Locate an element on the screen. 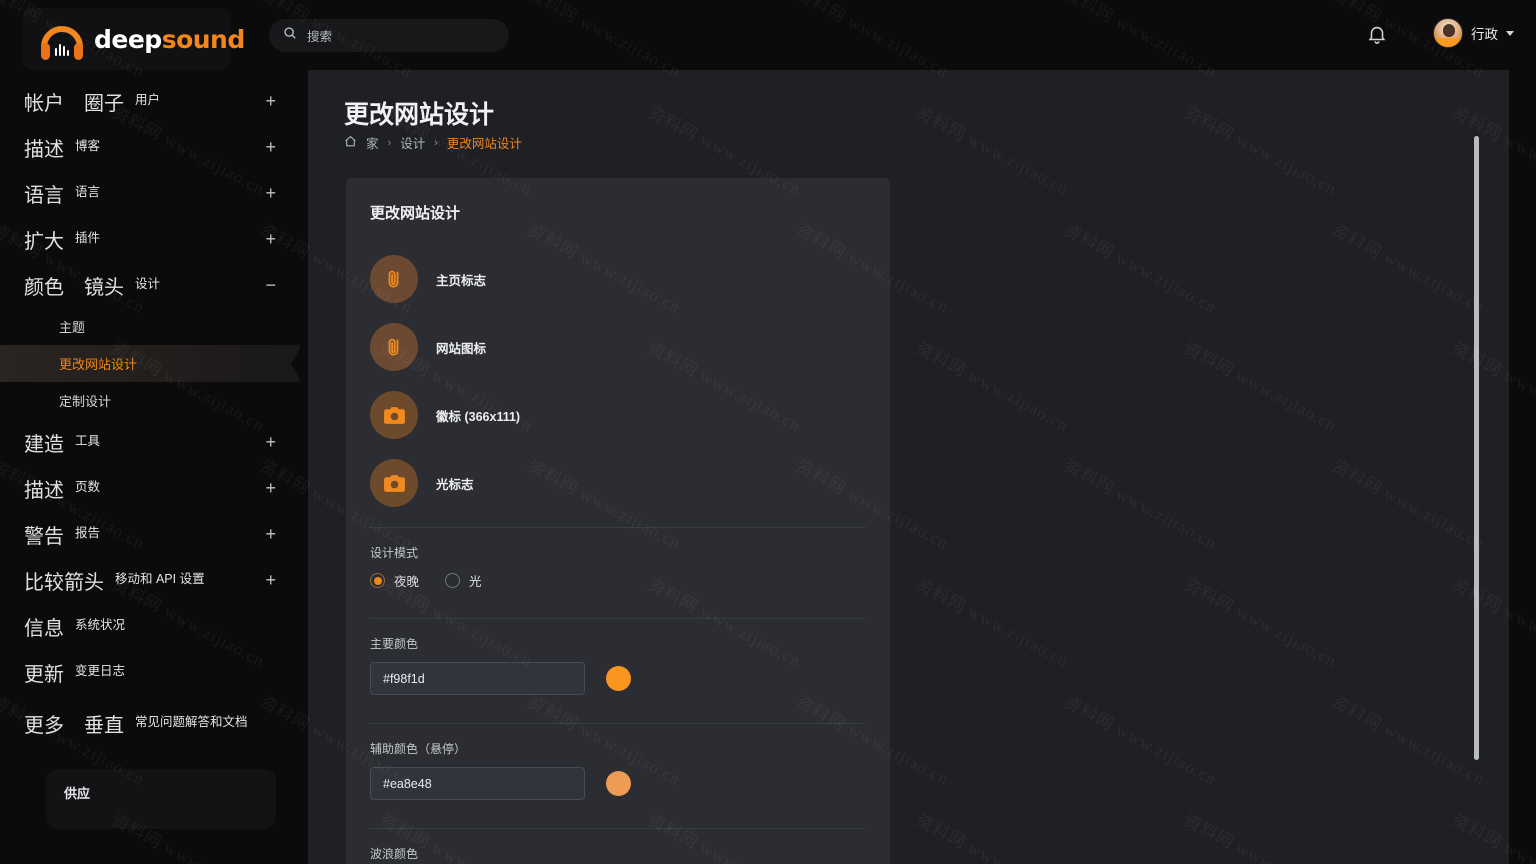 This screenshot has height=864, width=1536. sidebar-item-main-5: 扩大 插件 + is located at coordinates (150, 239).